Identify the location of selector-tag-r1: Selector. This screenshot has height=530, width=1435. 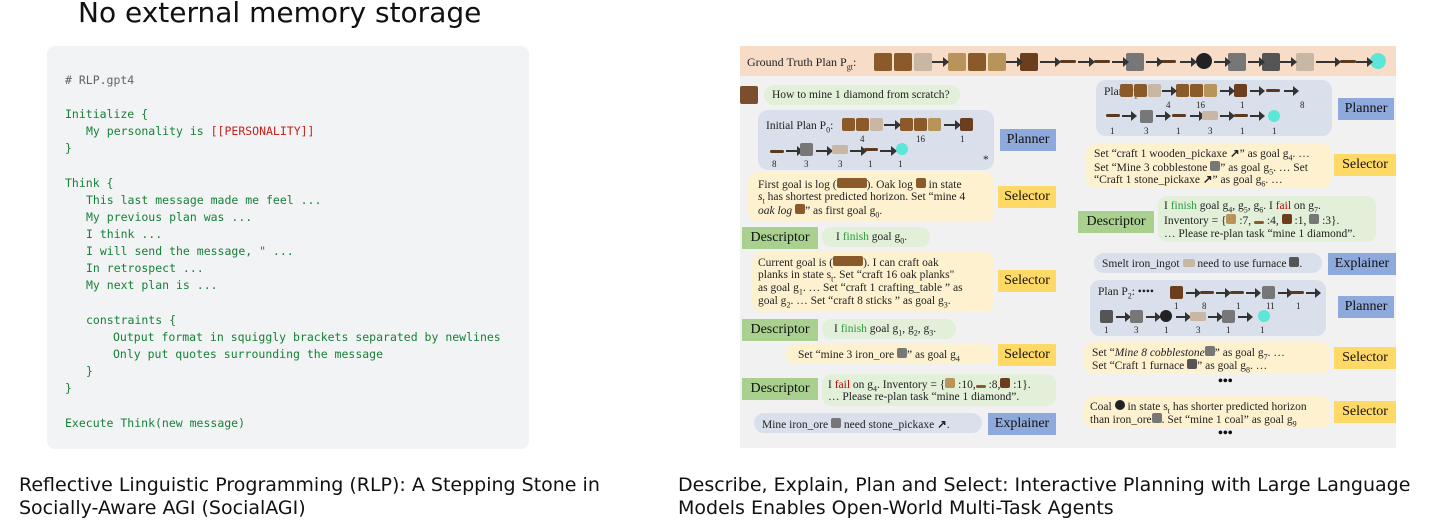
(1365, 165).